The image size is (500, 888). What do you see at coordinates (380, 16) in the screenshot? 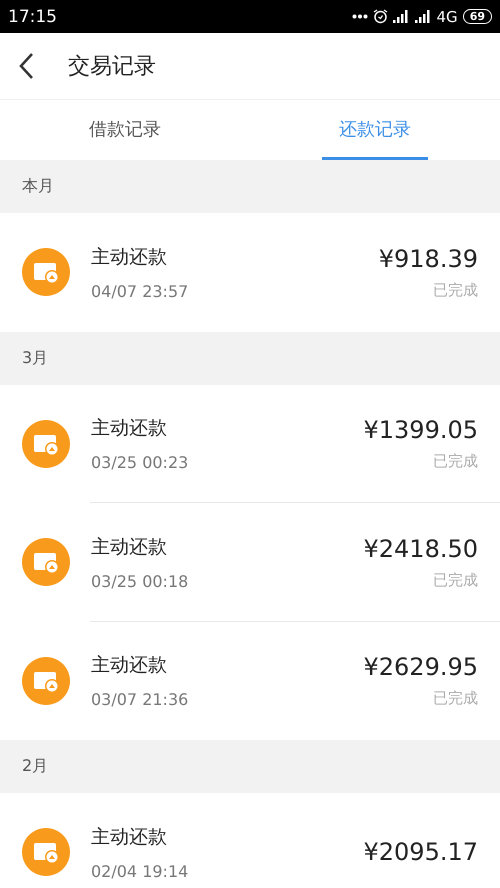
I see `alarm-clock-icon` at bounding box center [380, 16].